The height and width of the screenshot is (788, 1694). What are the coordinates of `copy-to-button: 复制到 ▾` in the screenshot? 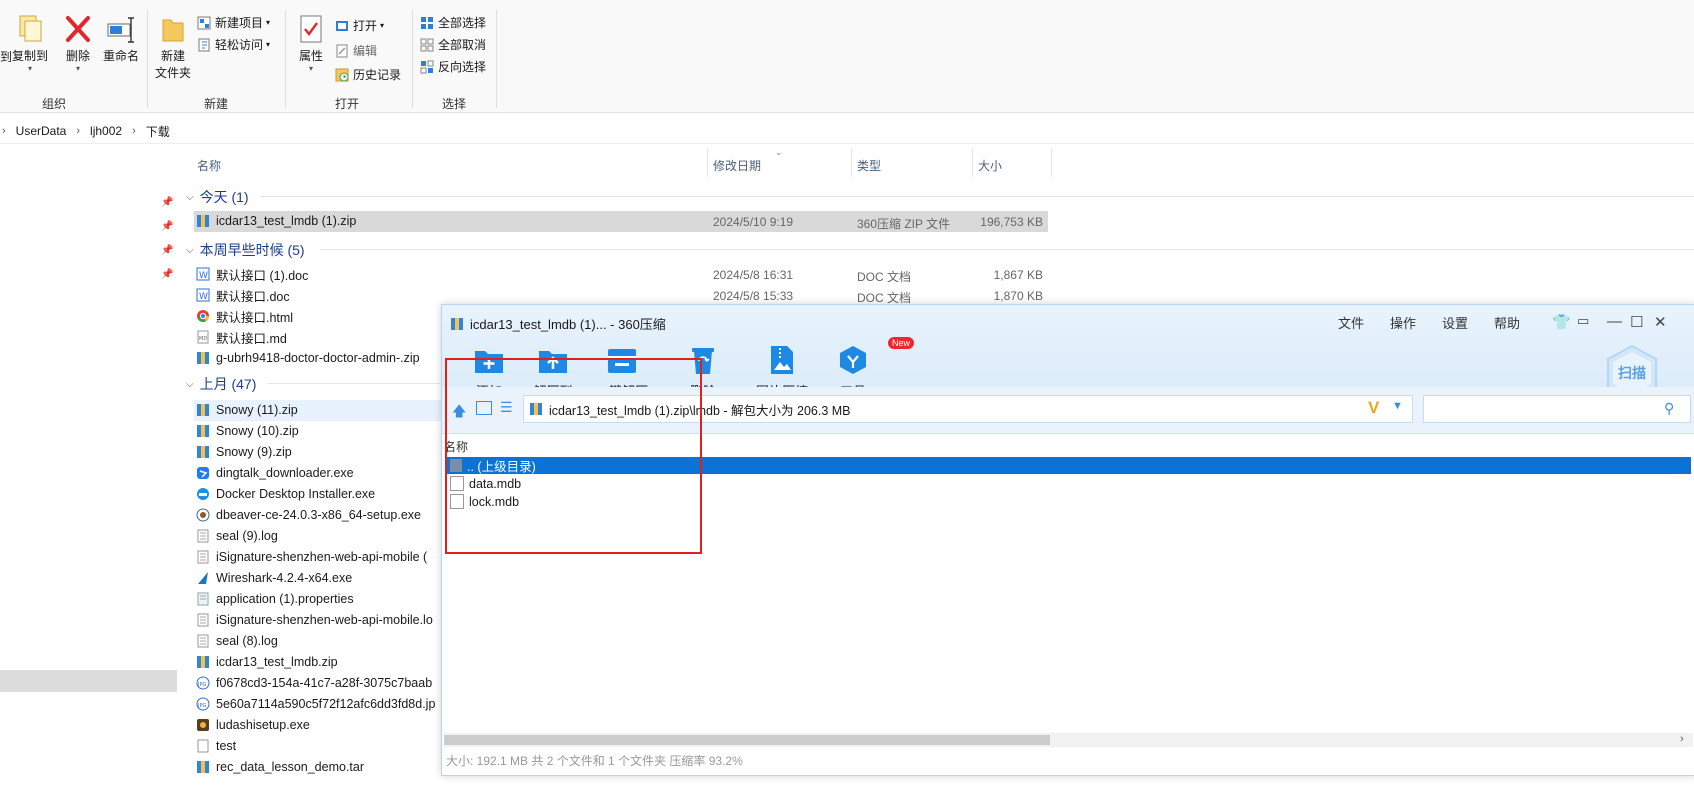 It's located at (30, 43).